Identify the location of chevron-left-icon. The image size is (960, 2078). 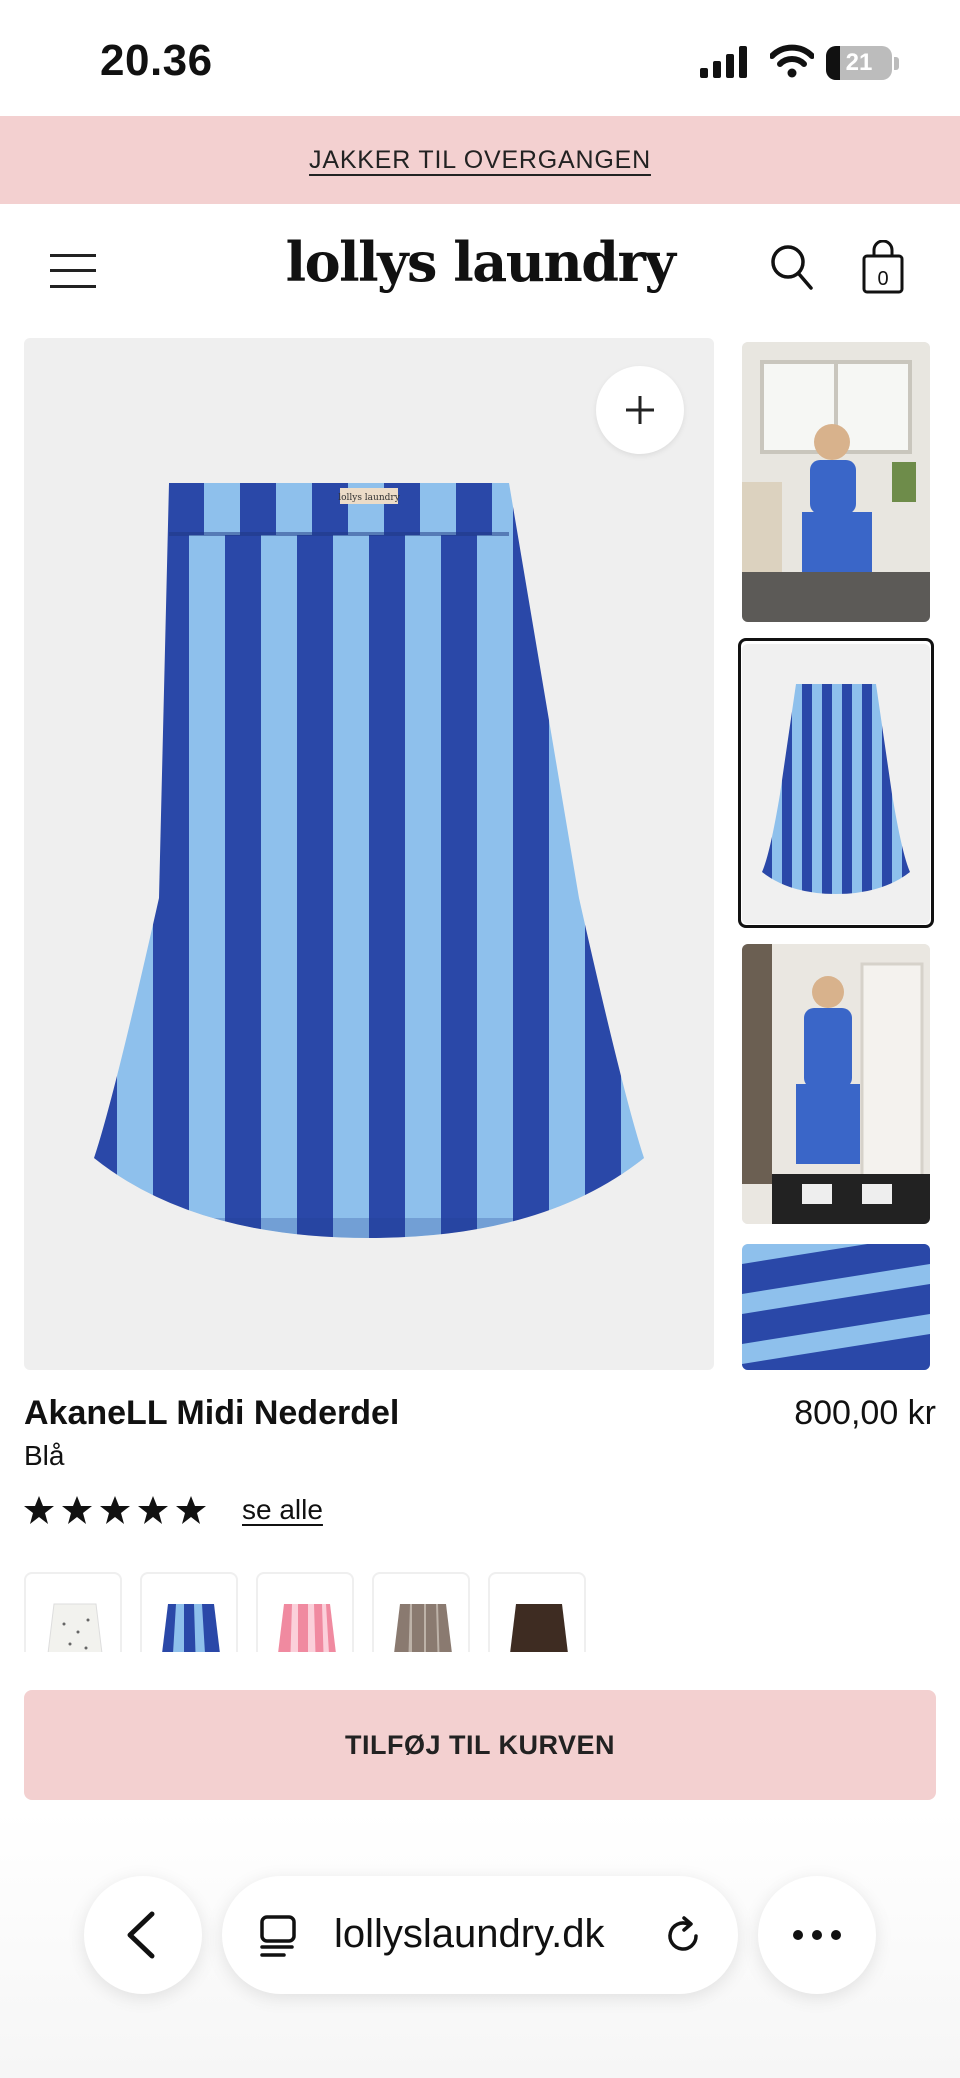
(141, 1935).